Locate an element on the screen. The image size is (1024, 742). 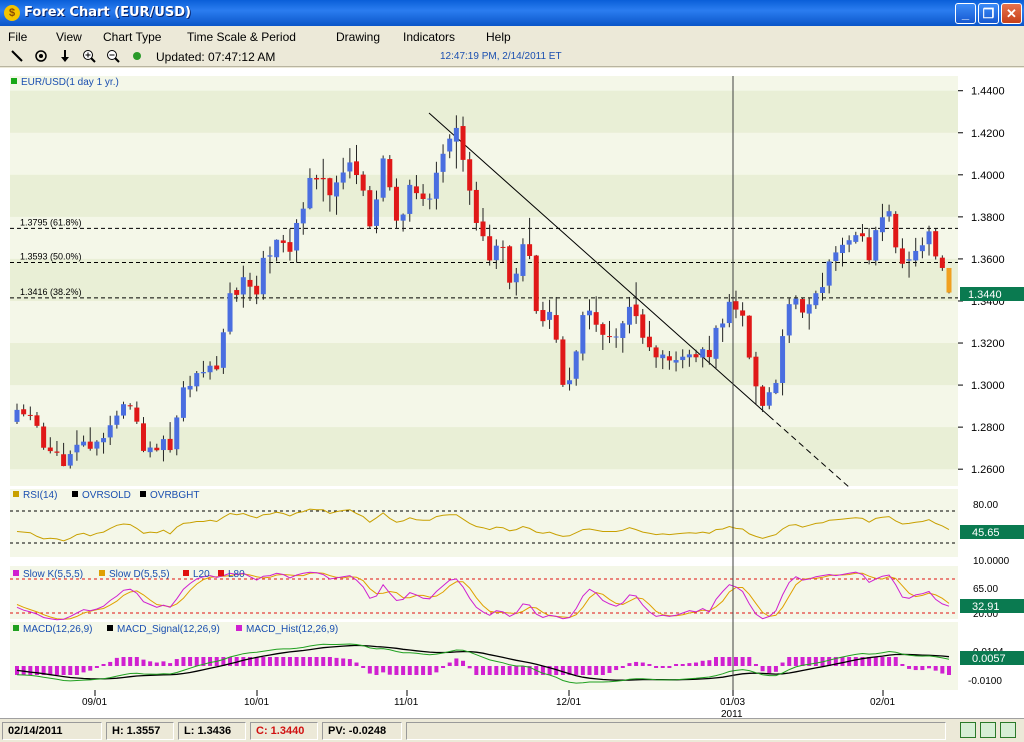
zoom-in-icon is located at coordinates (89, 57).